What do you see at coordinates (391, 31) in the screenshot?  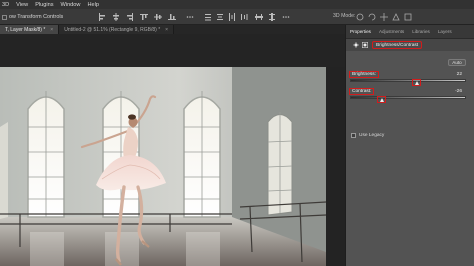 I see `tab-adjustments: Adjustments` at bounding box center [391, 31].